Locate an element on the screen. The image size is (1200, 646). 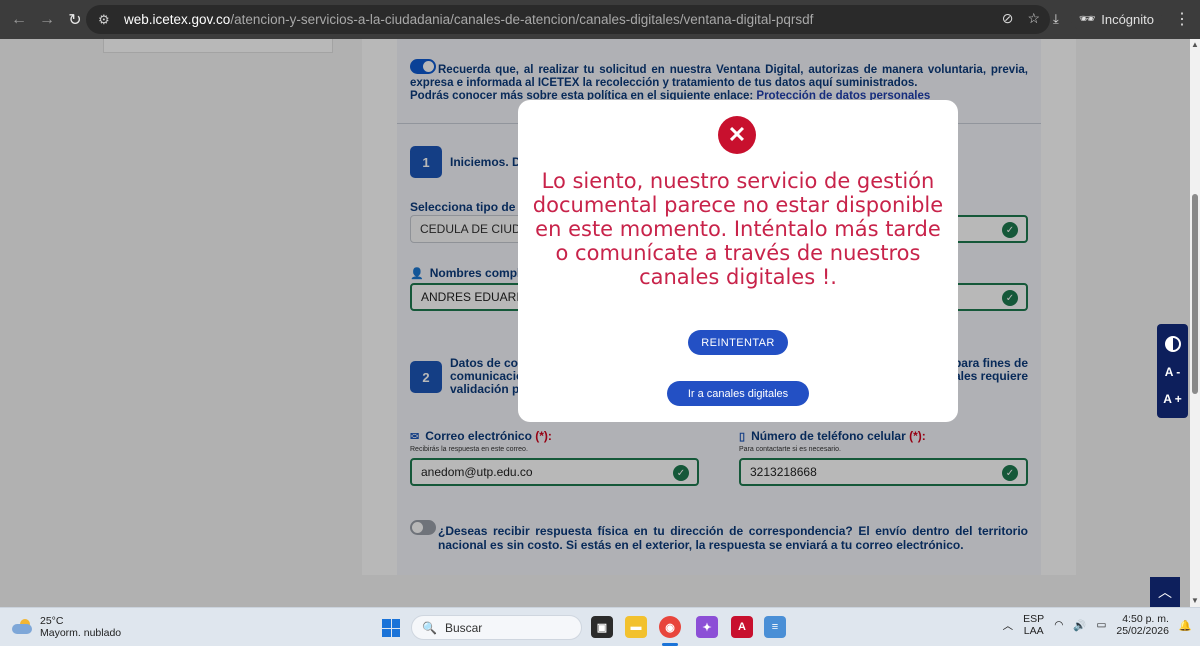
scroll-up-arrow-icon: ▲ is located at coordinates (1195, 44).